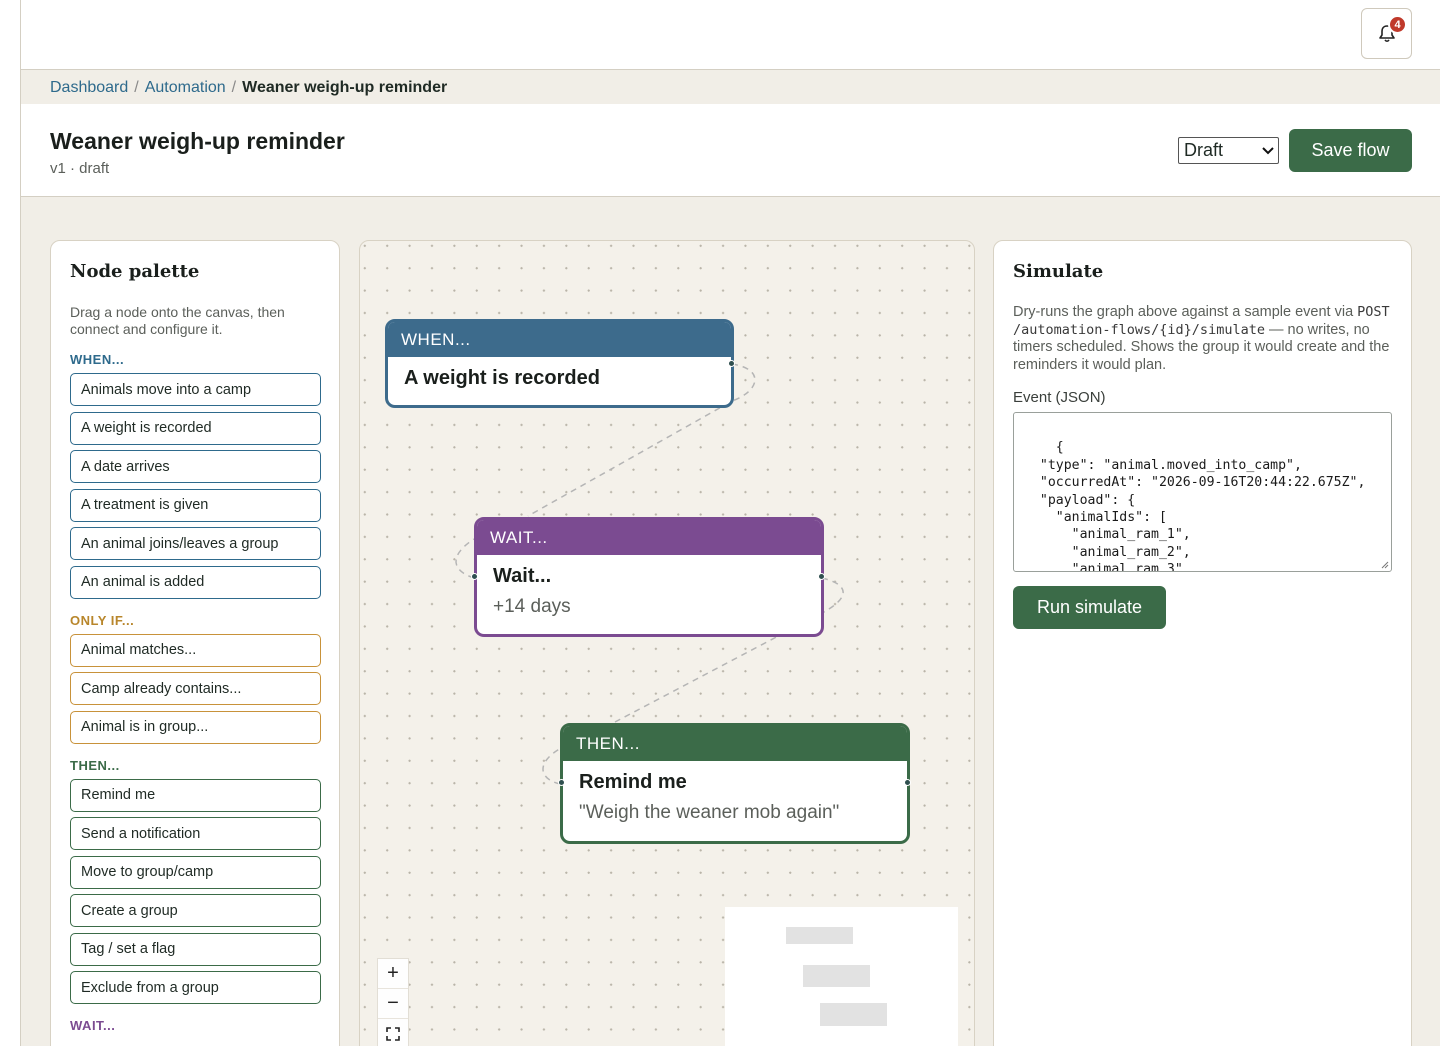  What do you see at coordinates (821, 576) in the screenshot?
I see `node-wait-output-handle` at bounding box center [821, 576].